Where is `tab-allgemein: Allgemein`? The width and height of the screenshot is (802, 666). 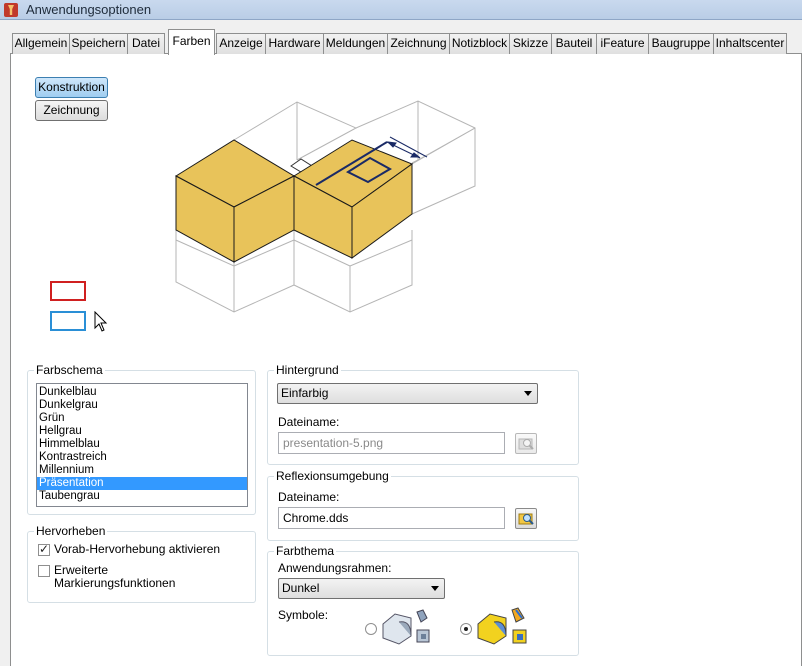 tab-allgemein: Allgemein is located at coordinates (41, 43).